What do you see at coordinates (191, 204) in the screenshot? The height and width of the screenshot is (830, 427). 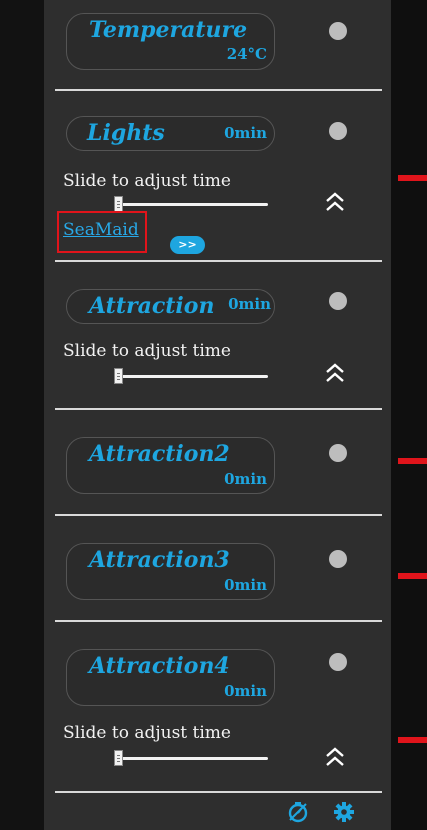 I see `lights-slider-track` at bounding box center [191, 204].